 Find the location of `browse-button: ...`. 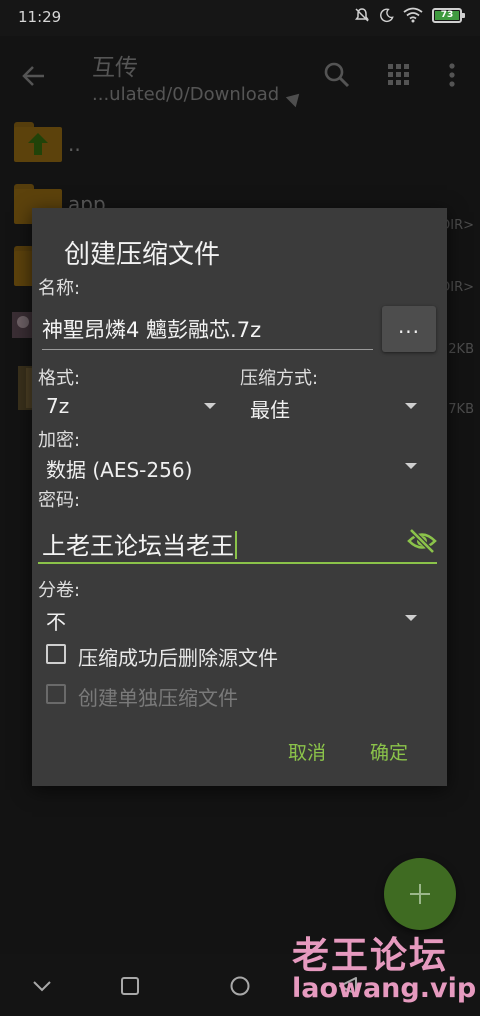

browse-button: ... is located at coordinates (409, 329).